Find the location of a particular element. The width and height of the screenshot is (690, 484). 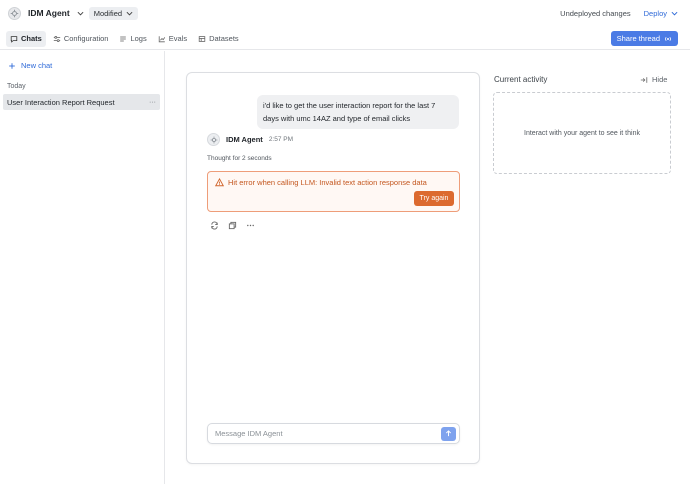

sliders-icon is located at coordinates (57, 38).